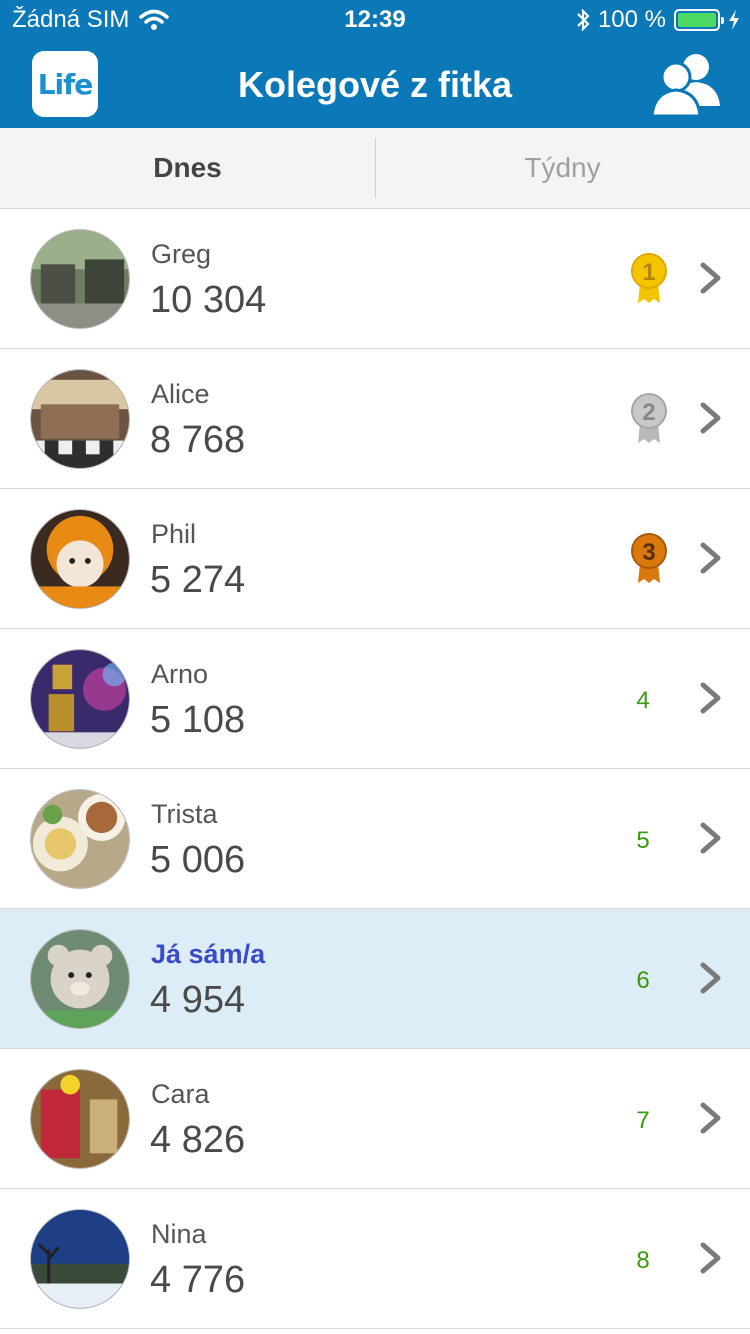 Image resolution: width=750 pixels, height=1334 pixels. I want to click on charging-icon, so click(734, 20).